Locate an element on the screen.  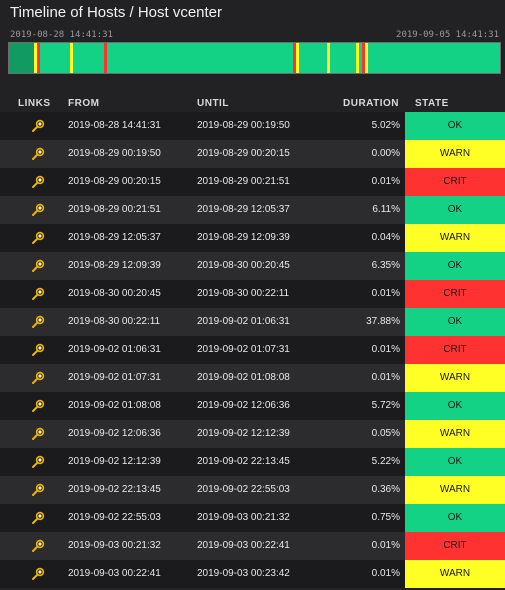
row-duration: 37.88% is located at coordinates (383, 321).